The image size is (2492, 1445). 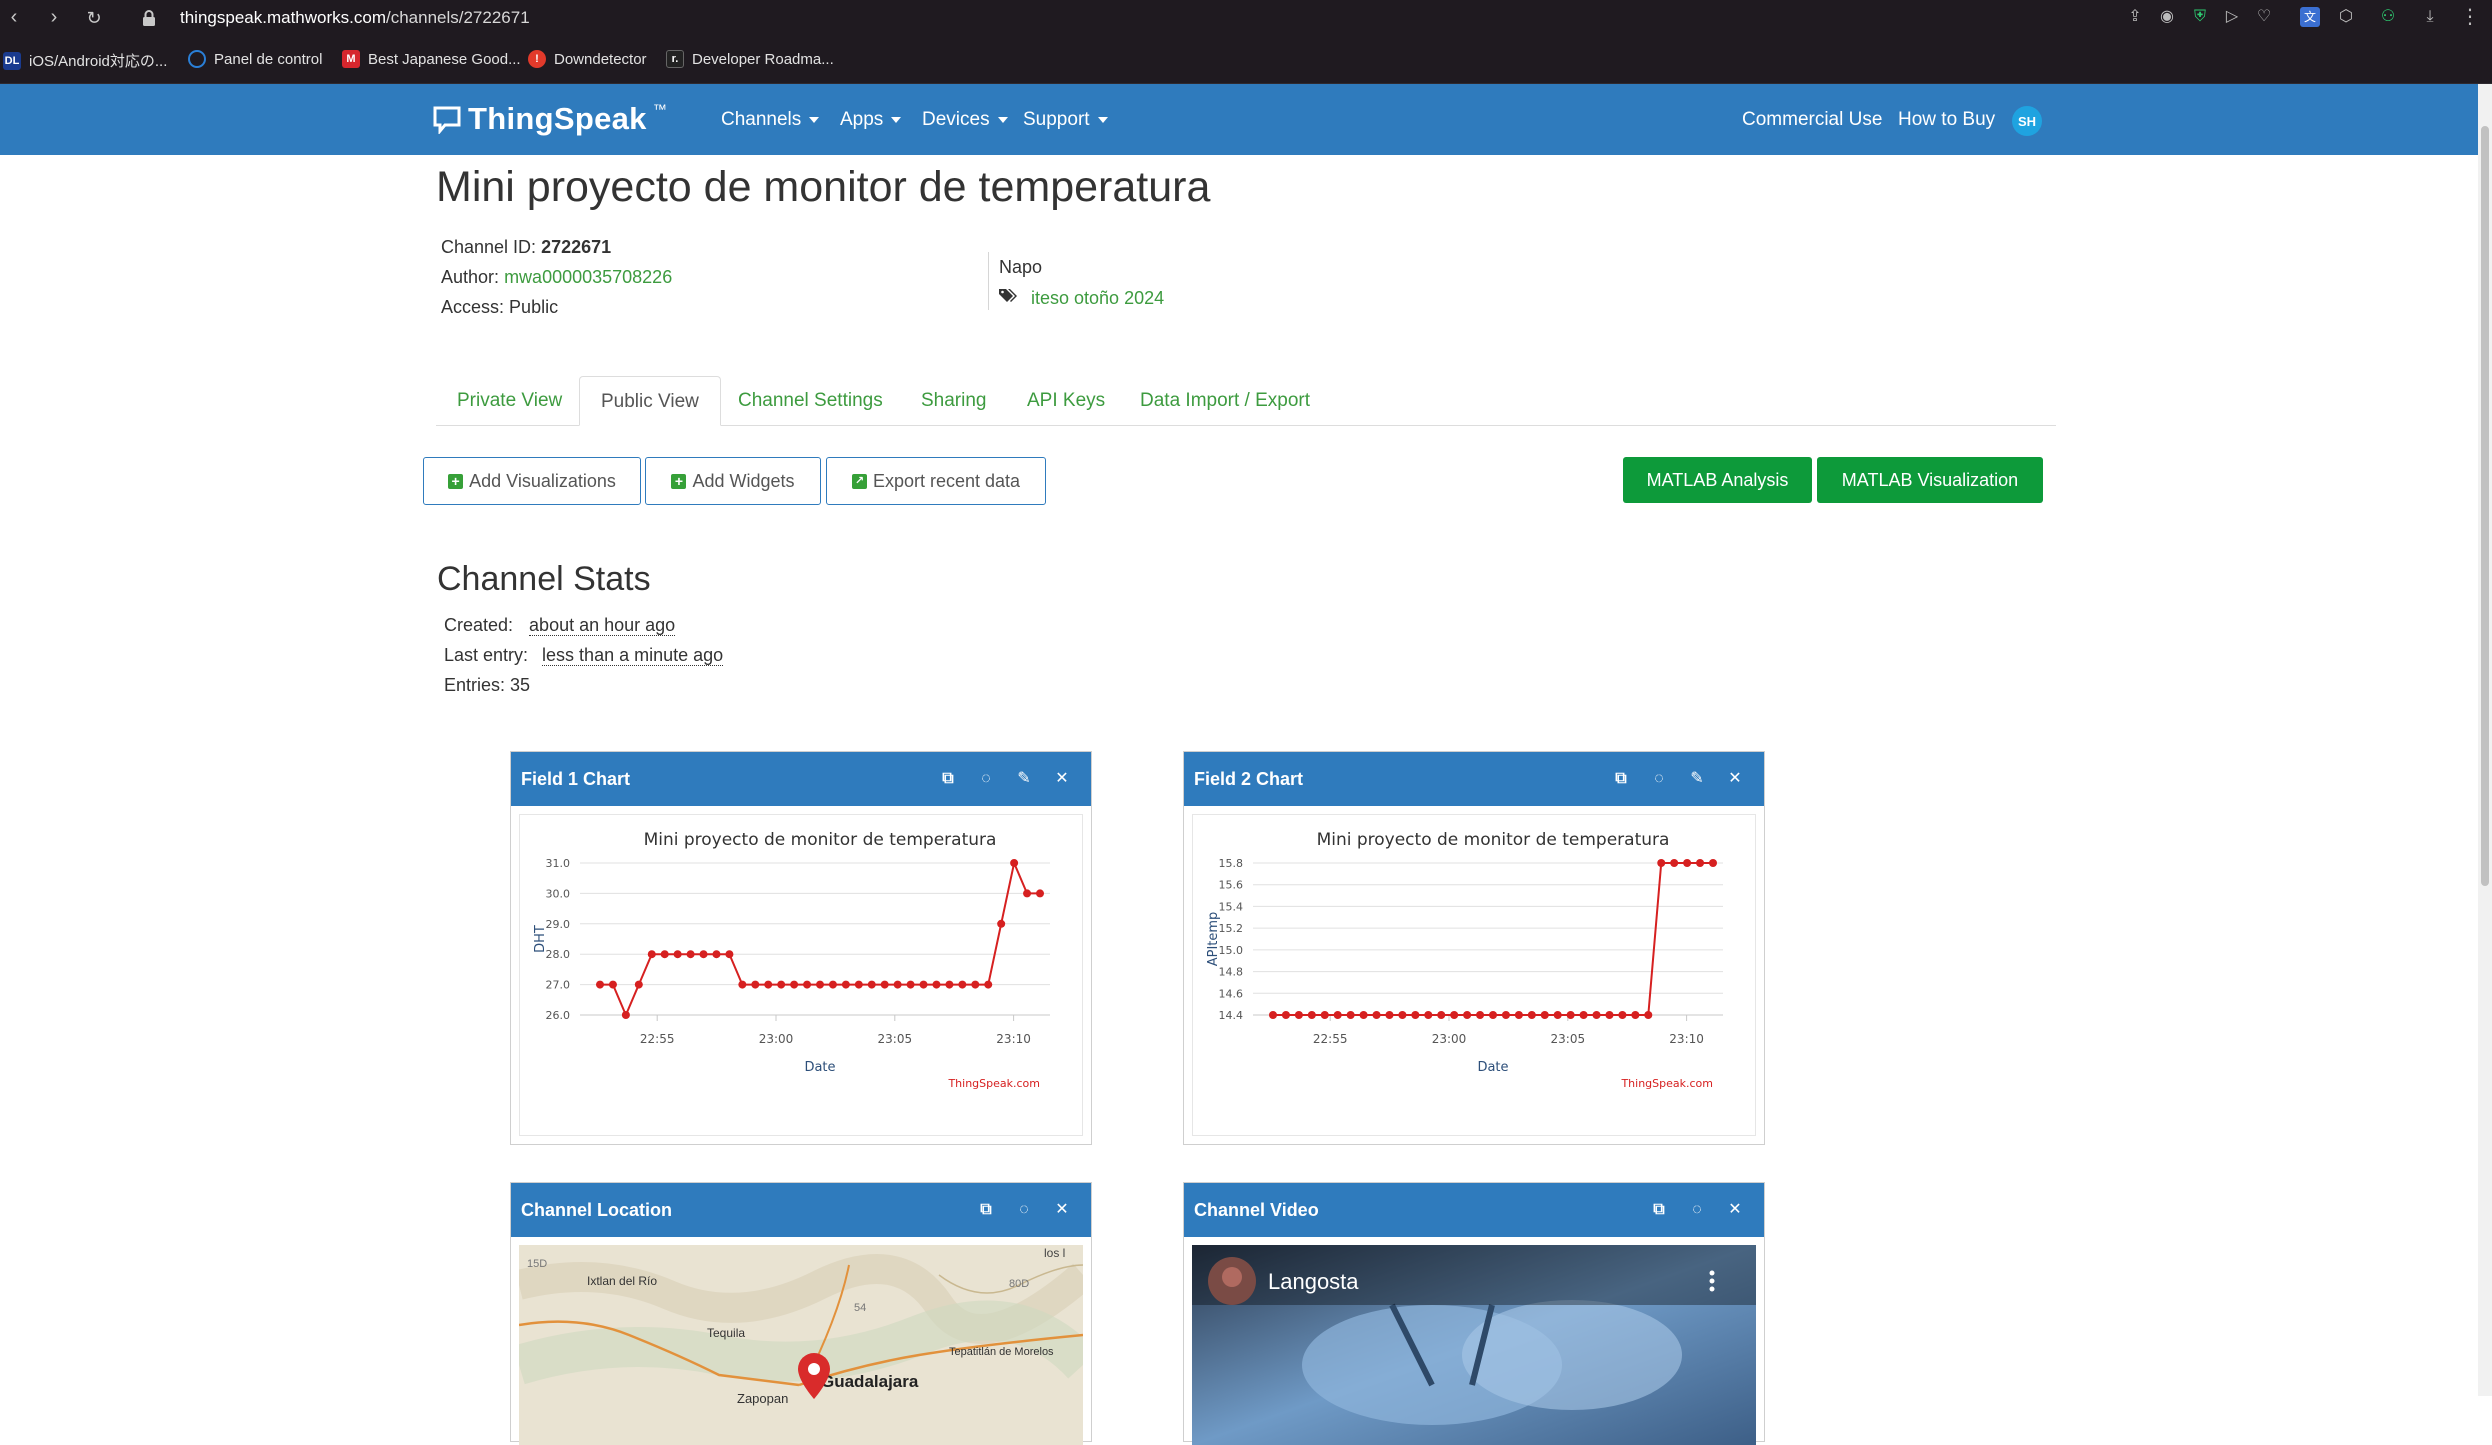 What do you see at coordinates (2027, 121) in the screenshot?
I see `user-avatar: SH` at bounding box center [2027, 121].